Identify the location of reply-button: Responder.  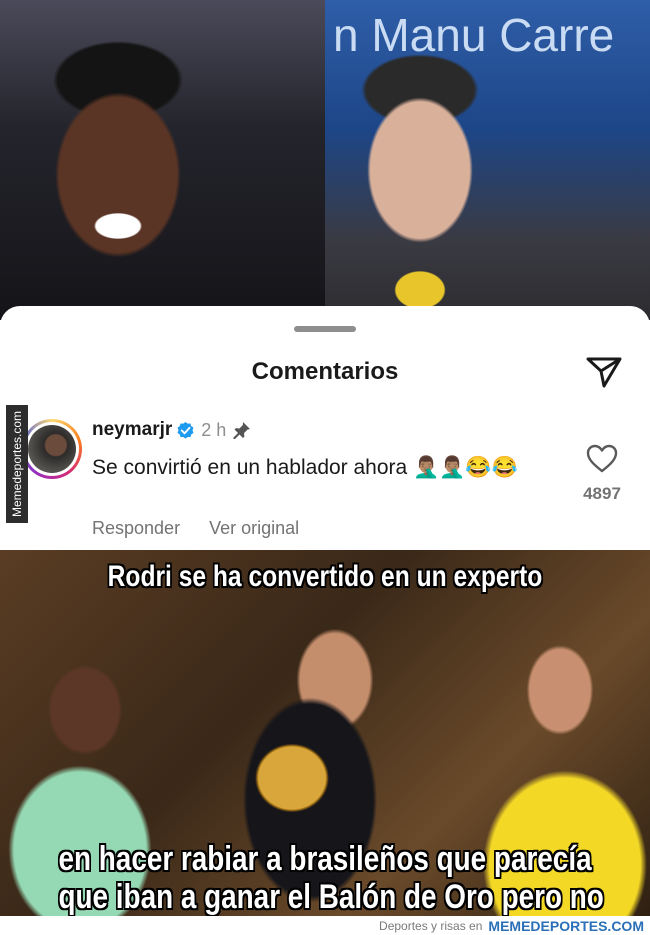
(136, 528).